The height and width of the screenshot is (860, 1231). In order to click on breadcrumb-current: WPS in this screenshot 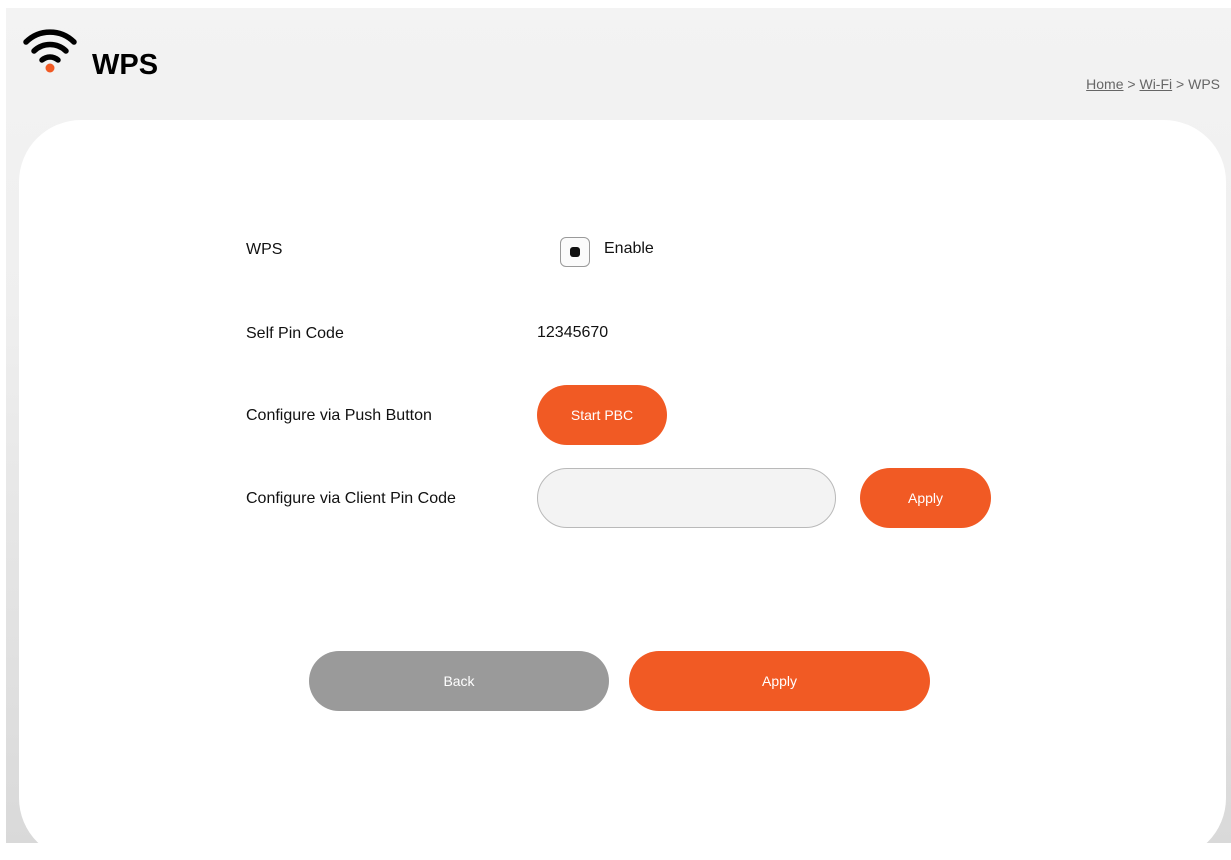, I will do `click(1204, 84)`.